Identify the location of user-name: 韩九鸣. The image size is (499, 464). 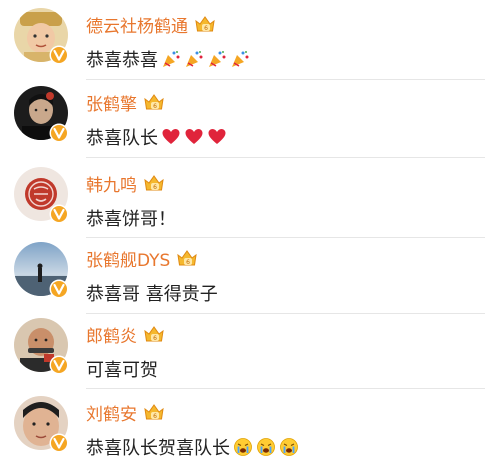
(111, 183).